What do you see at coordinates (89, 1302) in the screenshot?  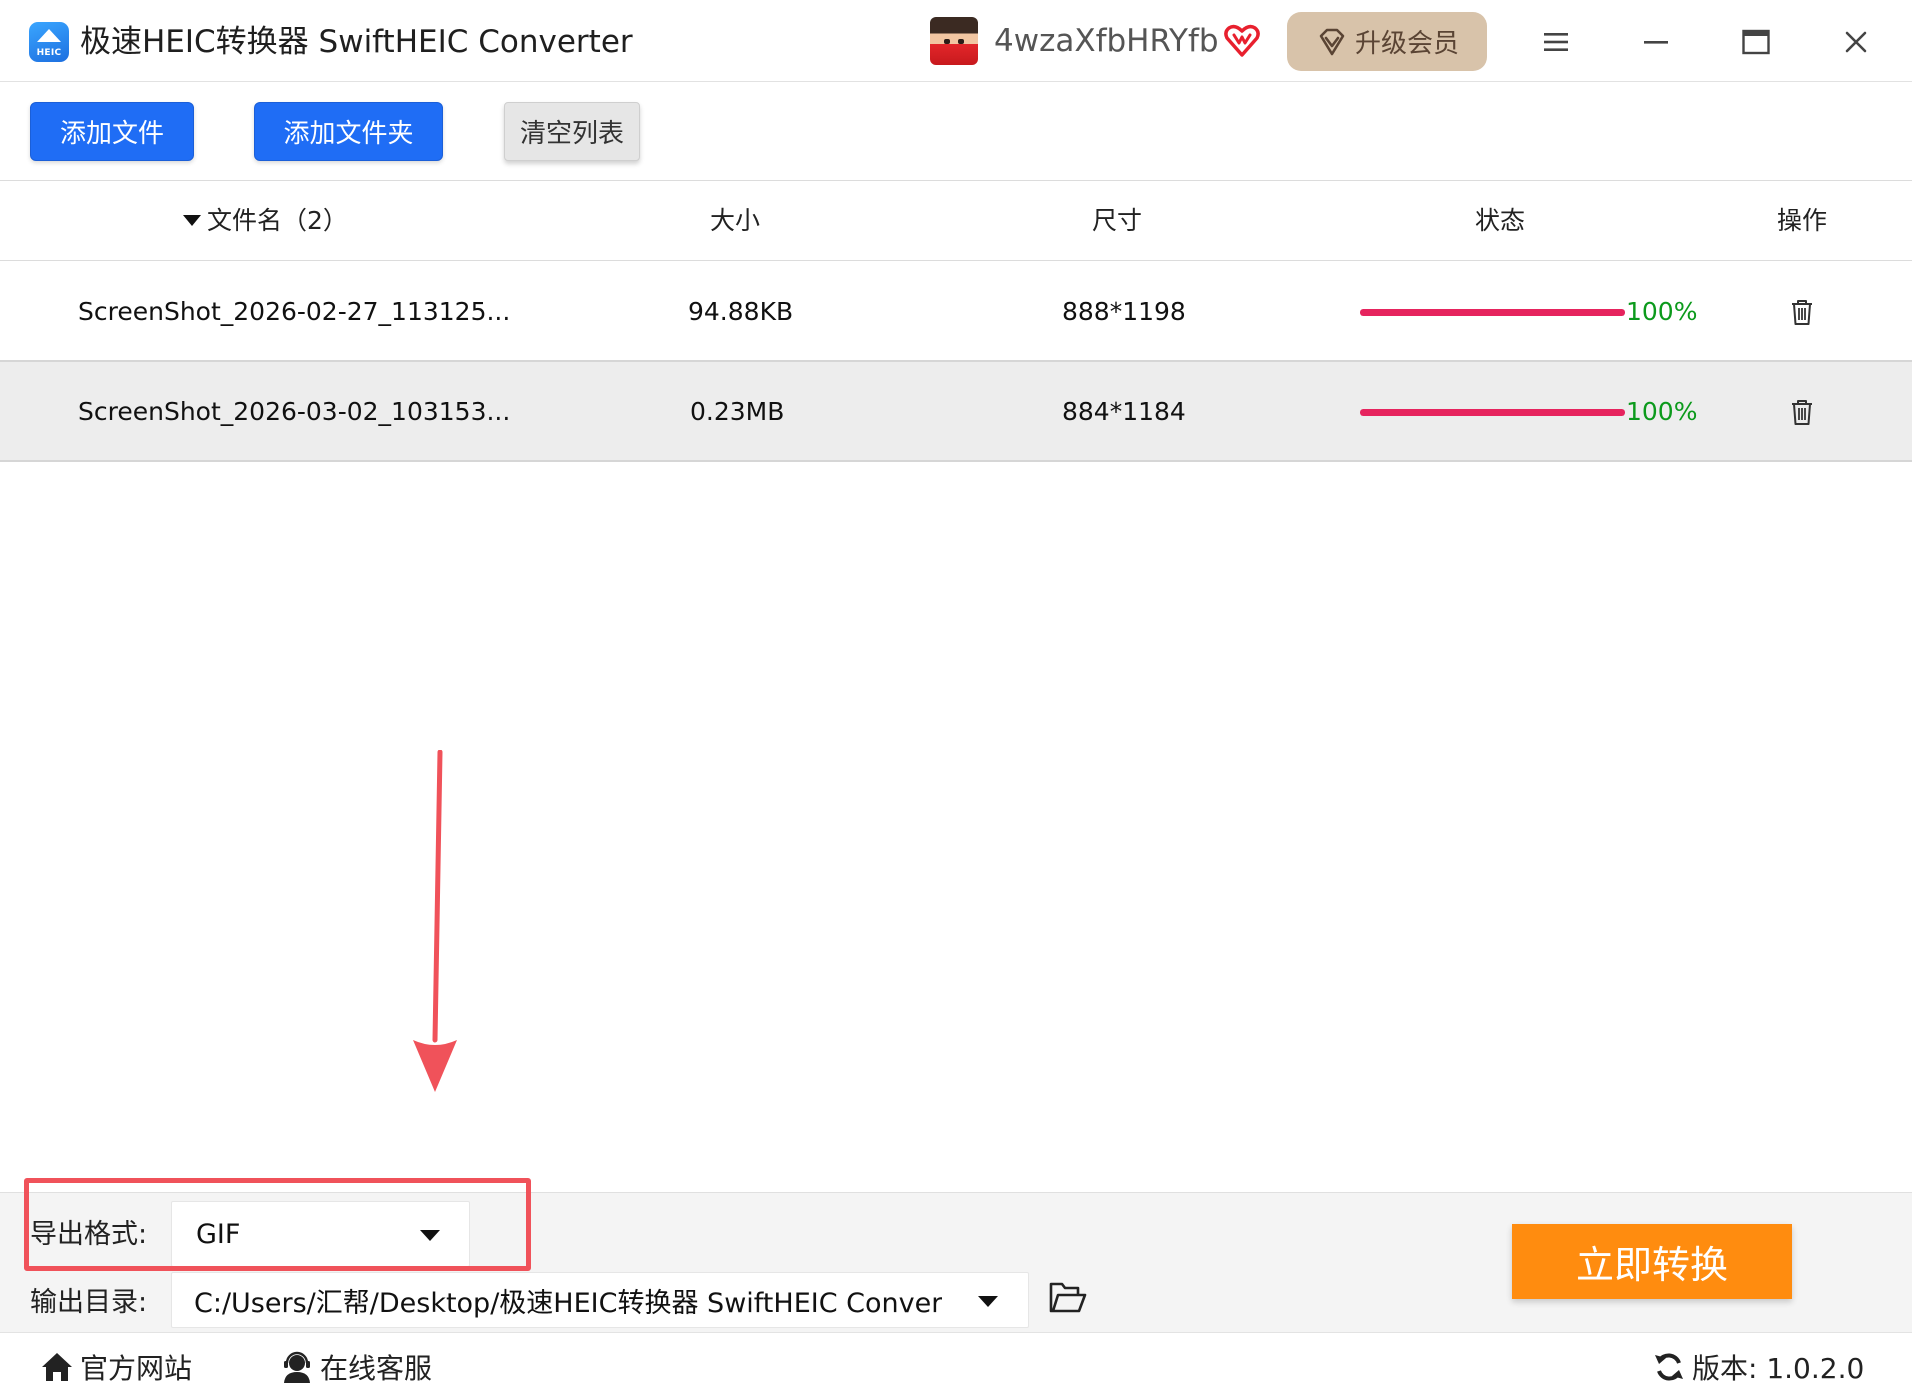 I see `output-dir-label: 输出目录:` at bounding box center [89, 1302].